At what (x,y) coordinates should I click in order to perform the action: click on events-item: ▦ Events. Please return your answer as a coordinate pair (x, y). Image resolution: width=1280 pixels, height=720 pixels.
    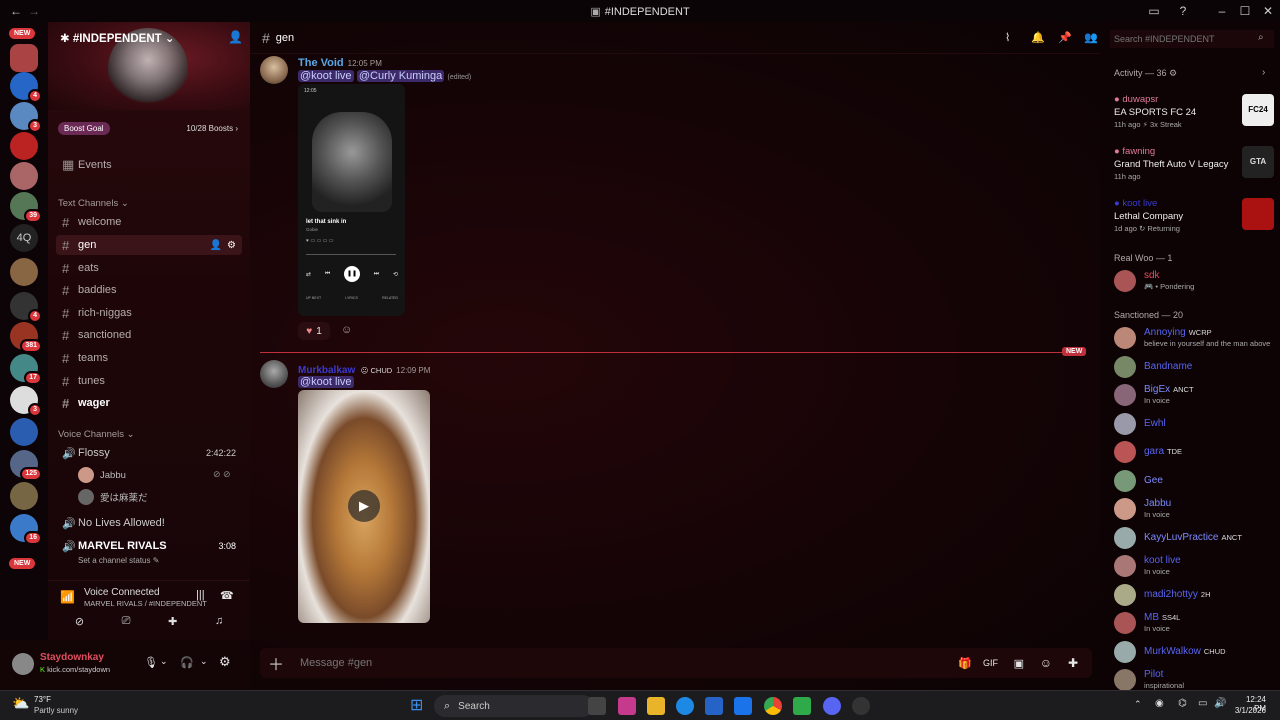
    Looking at the image, I should click on (149, 165).